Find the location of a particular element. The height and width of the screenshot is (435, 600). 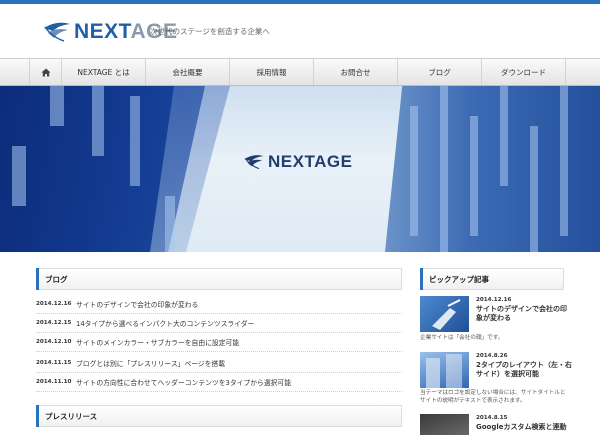

home-icon is located at coordinates (45, 72).